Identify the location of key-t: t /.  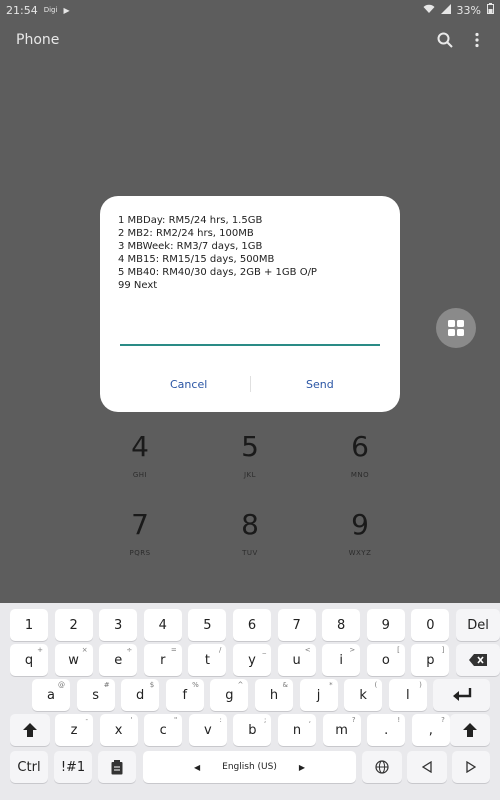
(207, 660).